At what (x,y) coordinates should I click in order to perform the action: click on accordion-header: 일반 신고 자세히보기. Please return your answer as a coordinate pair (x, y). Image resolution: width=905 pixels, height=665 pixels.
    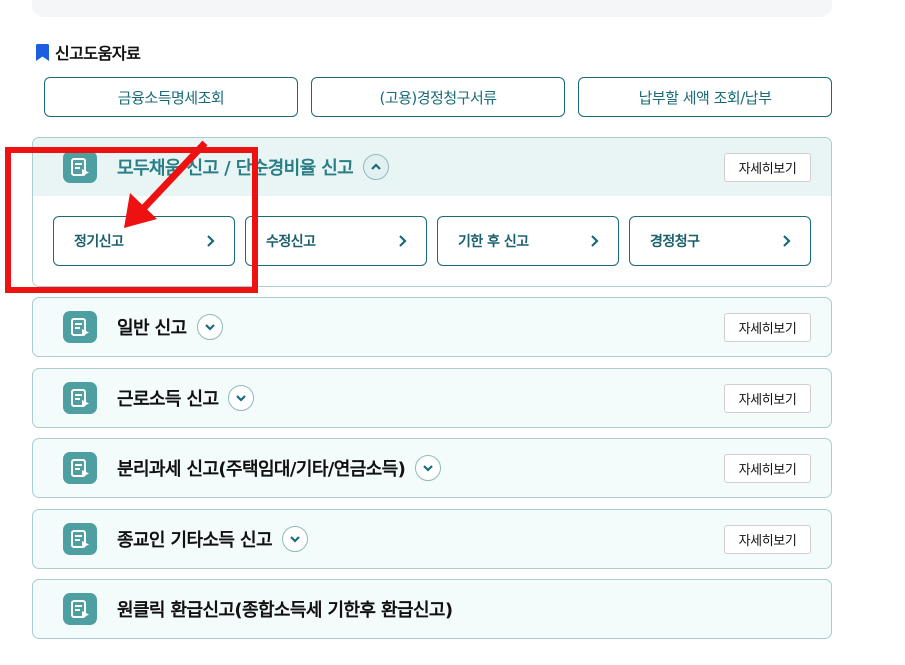
    Looking at the image, I should click on (432, 327).